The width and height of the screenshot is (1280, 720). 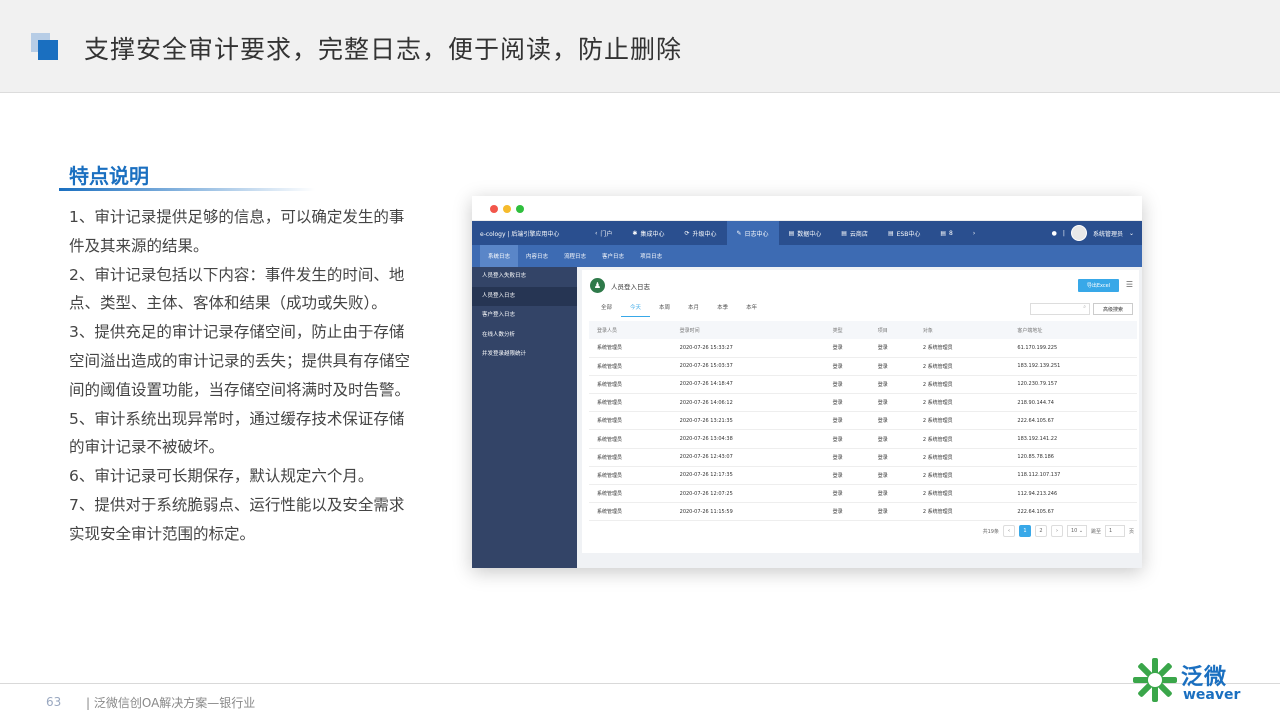 I want to click on feature-item: 6、审计记录可长期保存，默认规定六个月。, so click(x=221, y=476).